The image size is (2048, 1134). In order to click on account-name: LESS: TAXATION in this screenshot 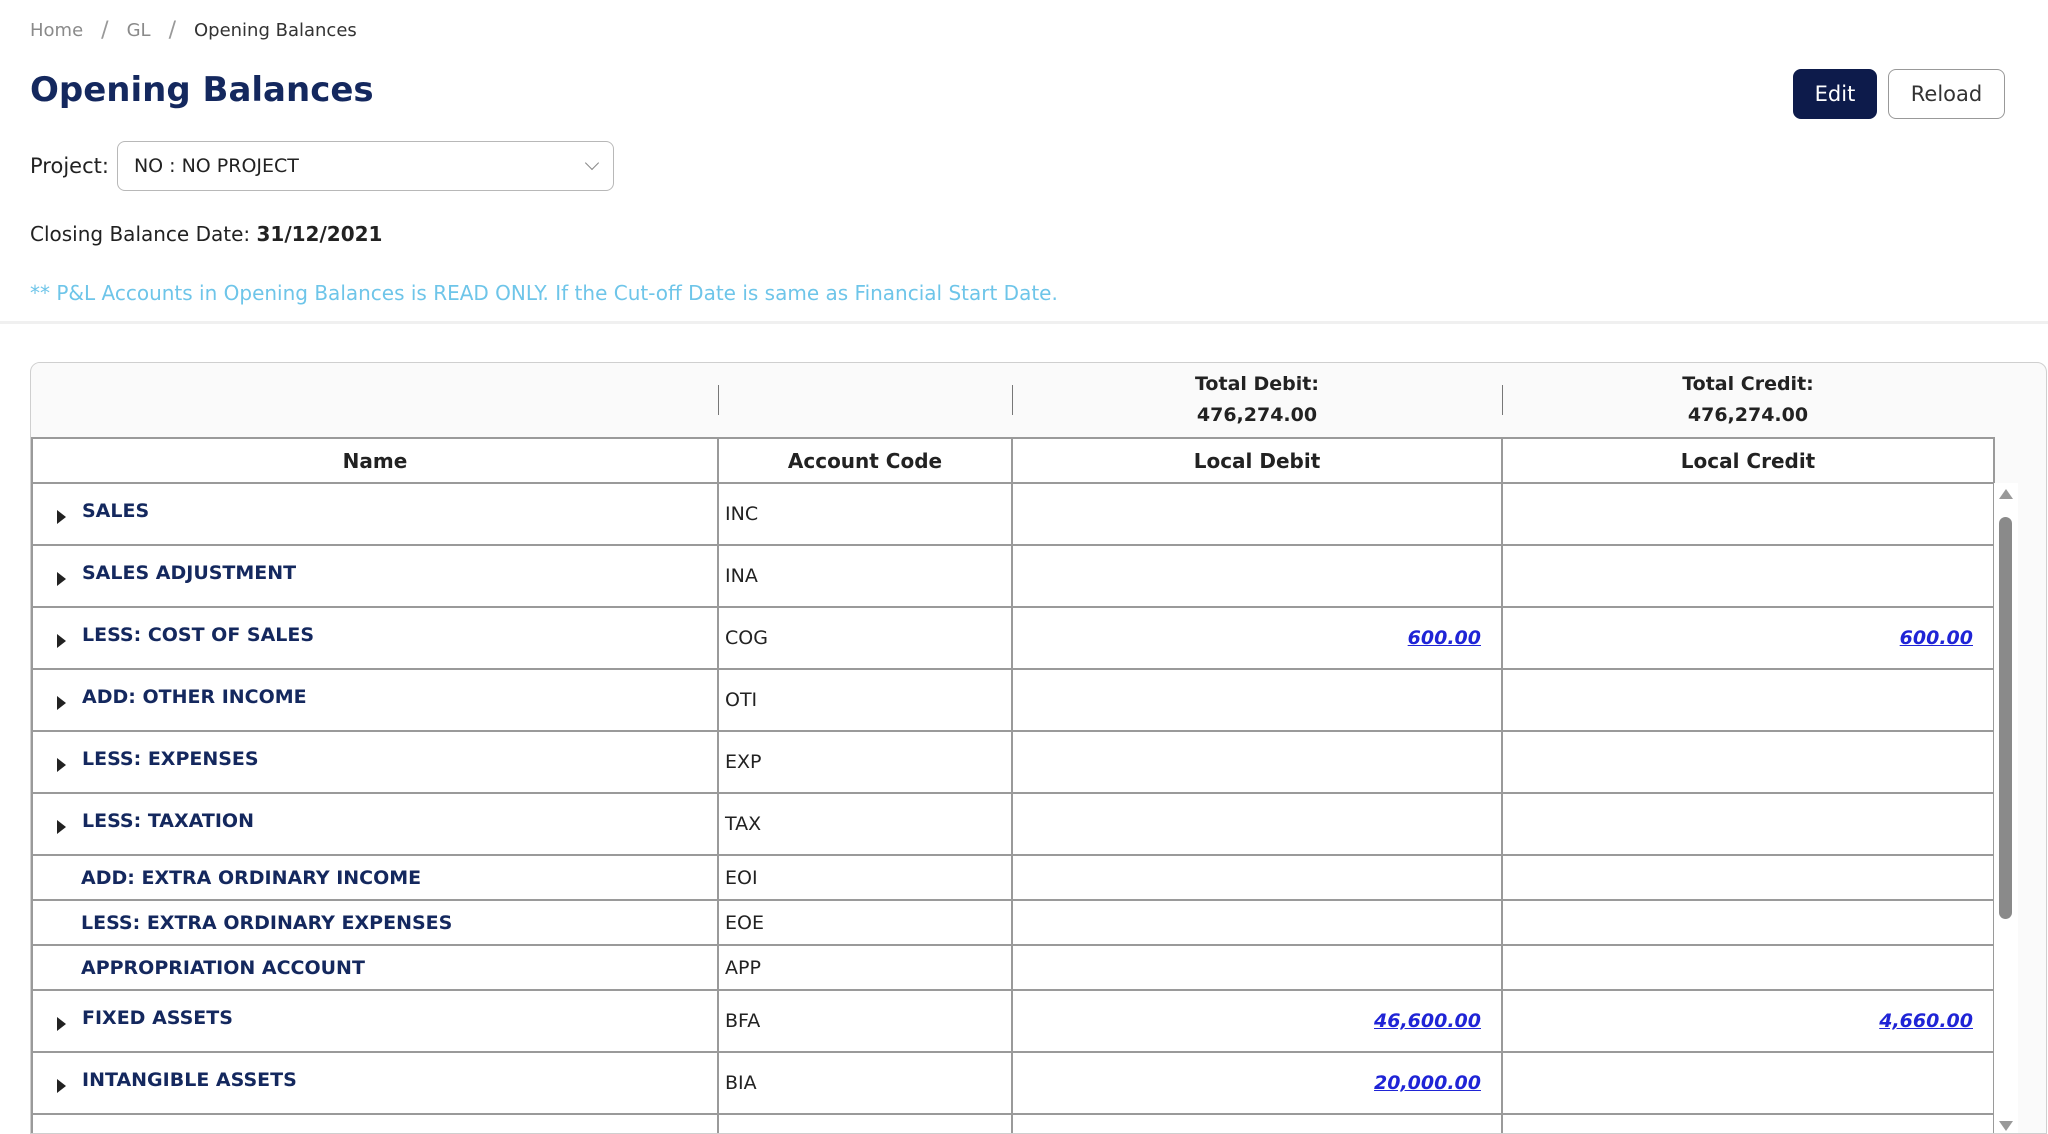, I will do `click(168, 821)`.